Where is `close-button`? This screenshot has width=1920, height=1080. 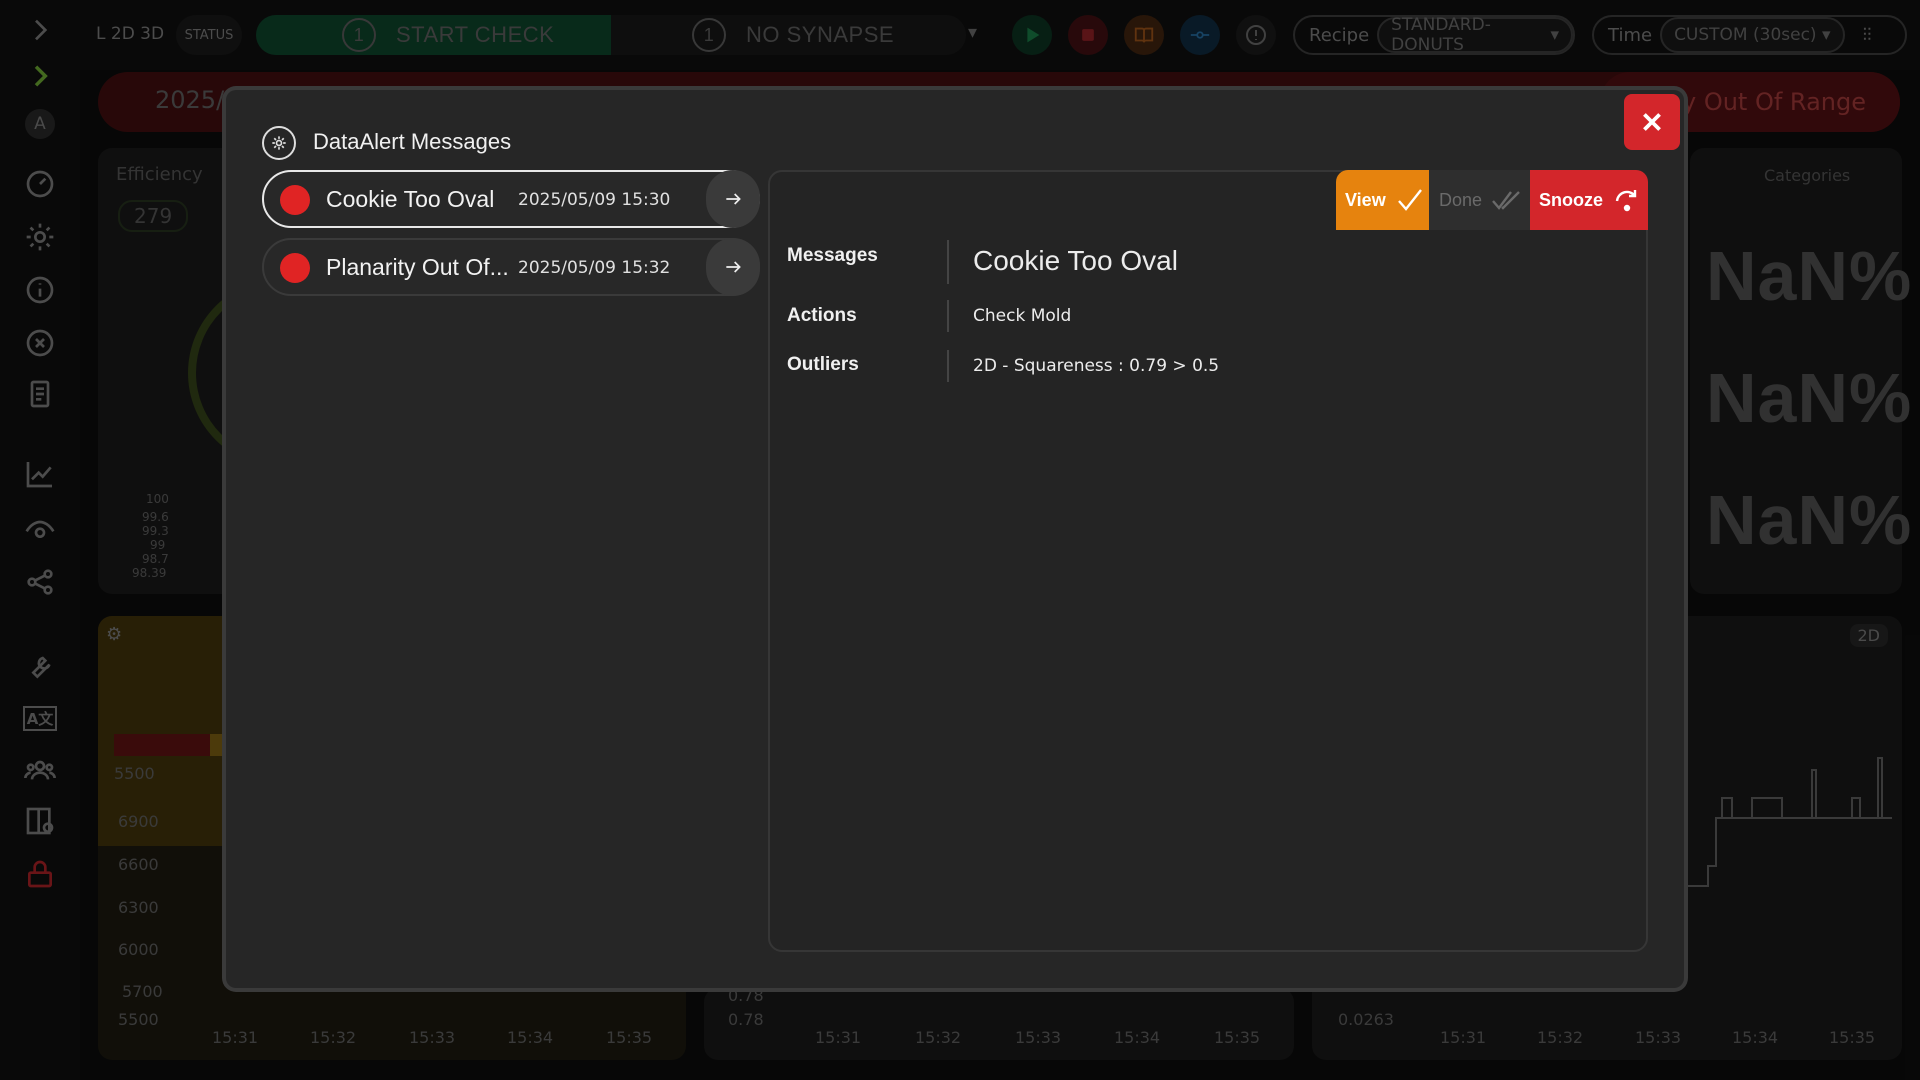
close-button is located at coordinates (1652, 122).